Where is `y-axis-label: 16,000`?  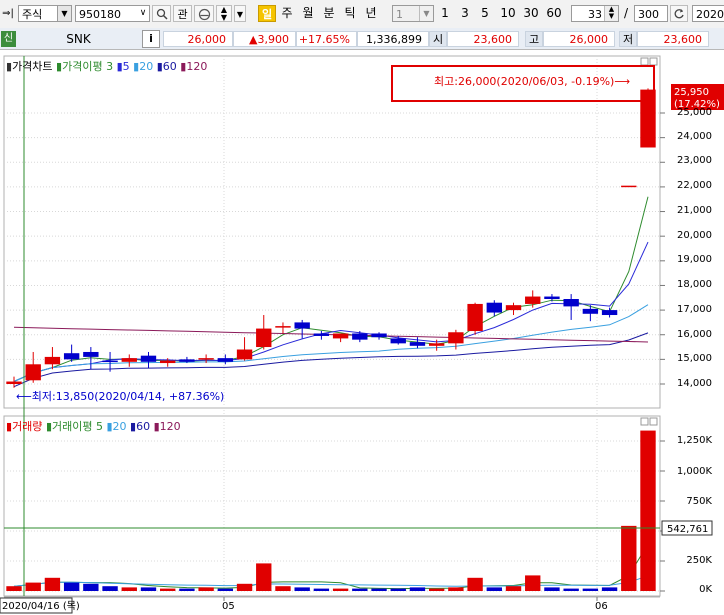
y-axis-label: 16,000 is located at coordinates (694, 334).